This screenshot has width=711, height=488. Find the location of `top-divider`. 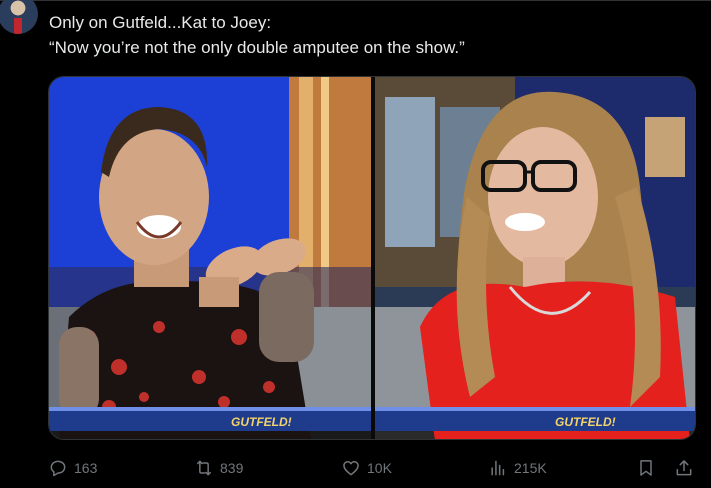

top-divider is located at coordinates (355, 0).